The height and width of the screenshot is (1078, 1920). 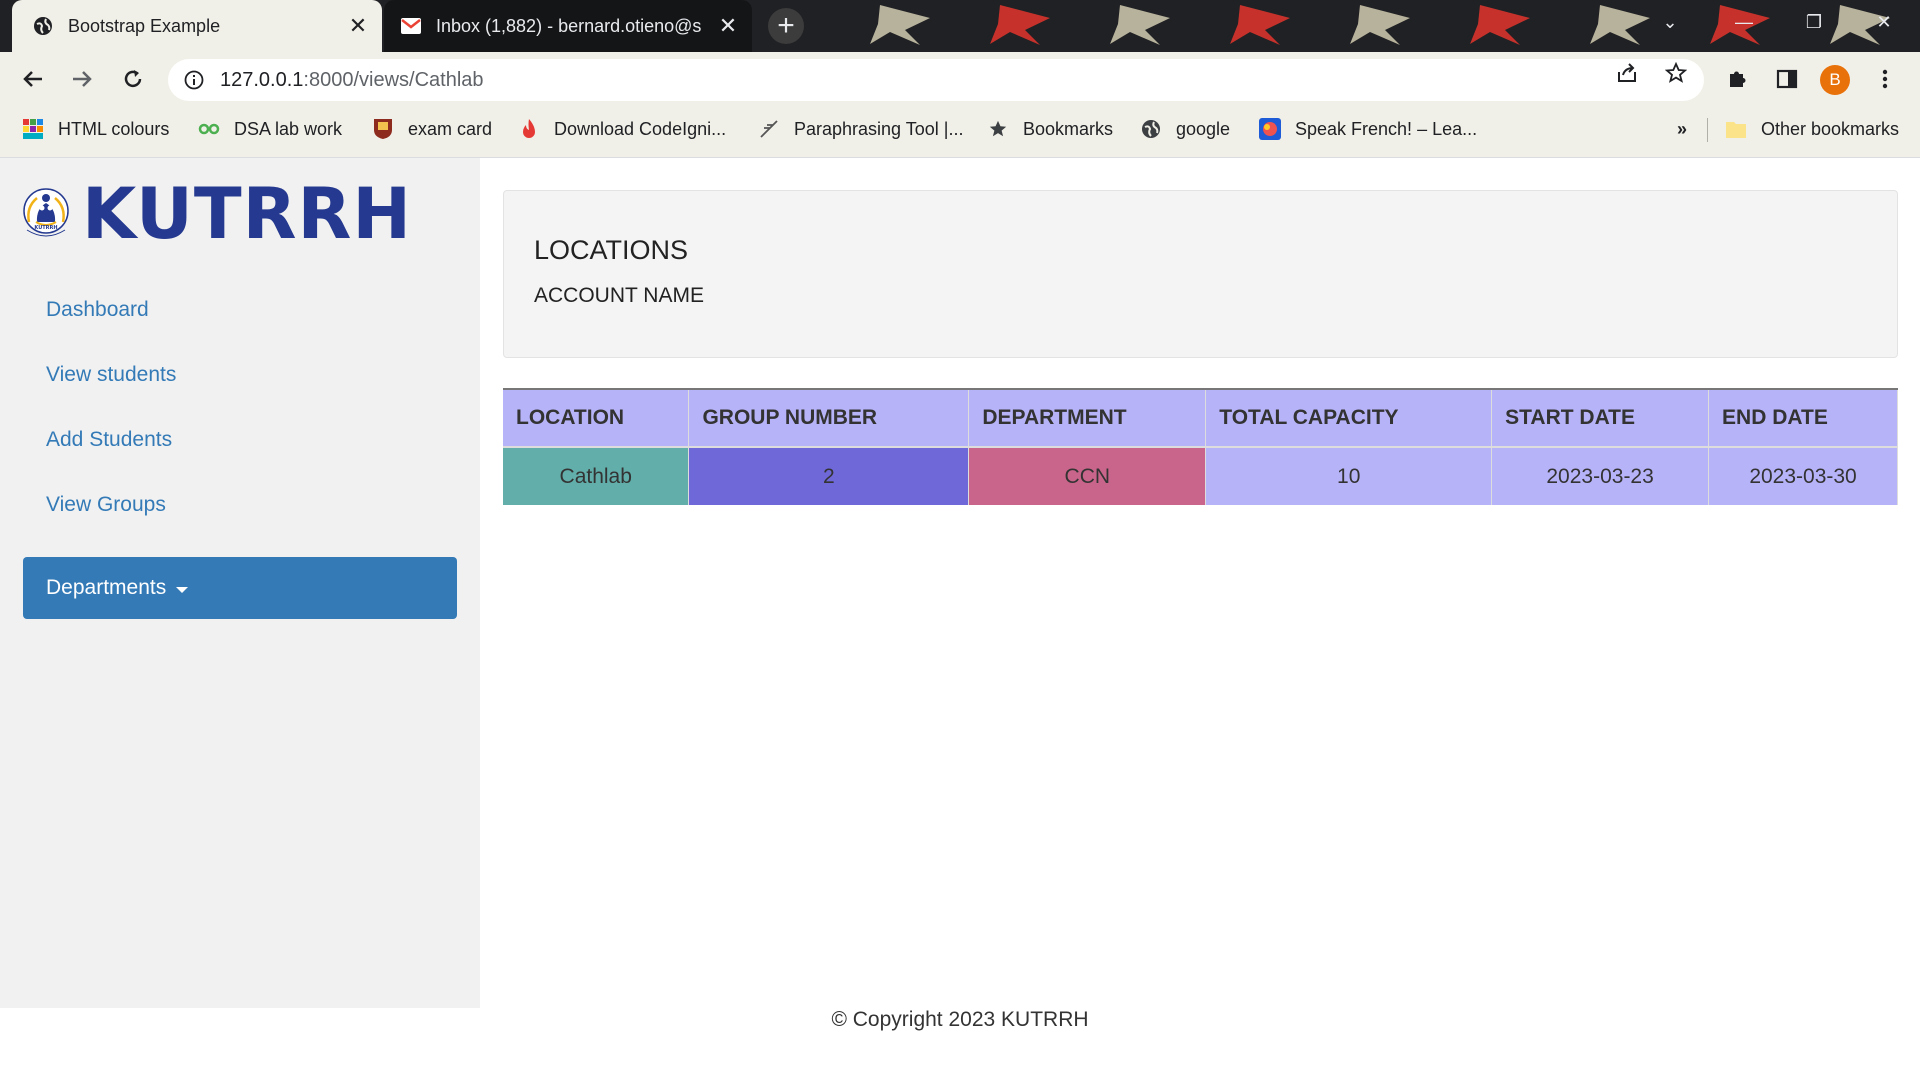 What do you see at coordinates (1203, 128) in the screenshot?
I see `bookmark-label: google` at bounding box center [1203, 128].